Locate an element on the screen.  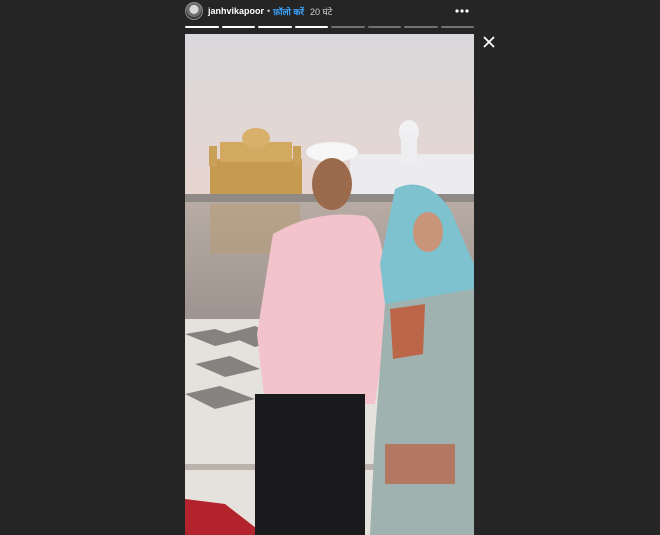
follow-button: फ़ॉलो करें is located at coordinates (288, 11).